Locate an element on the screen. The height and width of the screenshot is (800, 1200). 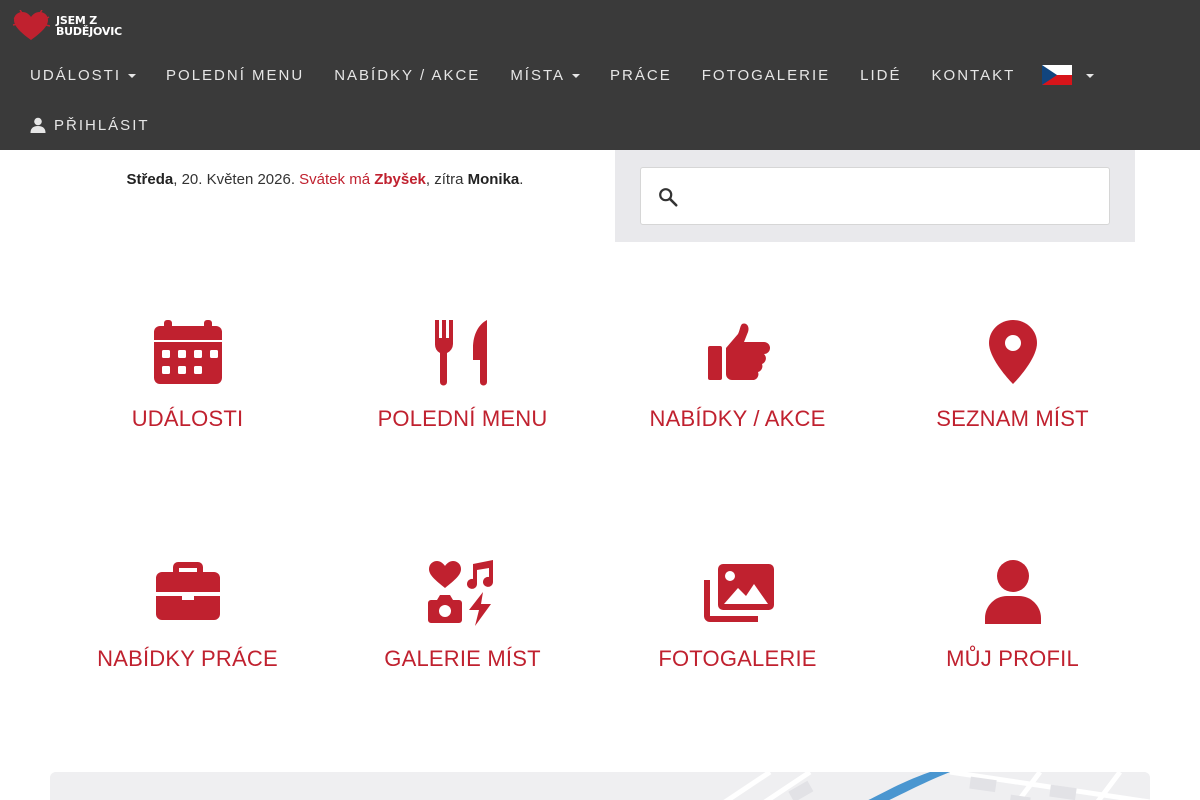
search-icon is located at coordinates (668, 197).